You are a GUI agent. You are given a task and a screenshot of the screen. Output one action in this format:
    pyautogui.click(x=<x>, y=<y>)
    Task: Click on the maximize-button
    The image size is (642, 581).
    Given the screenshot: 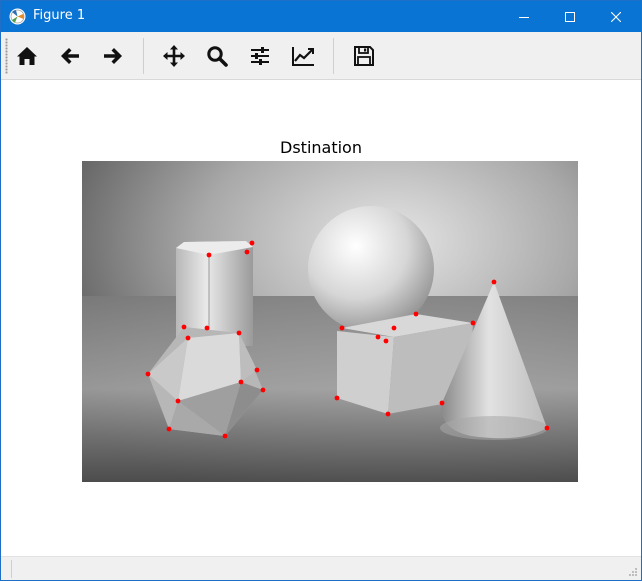 What is the action you would take?
    pyautogui.click(x=570, y=16)
    